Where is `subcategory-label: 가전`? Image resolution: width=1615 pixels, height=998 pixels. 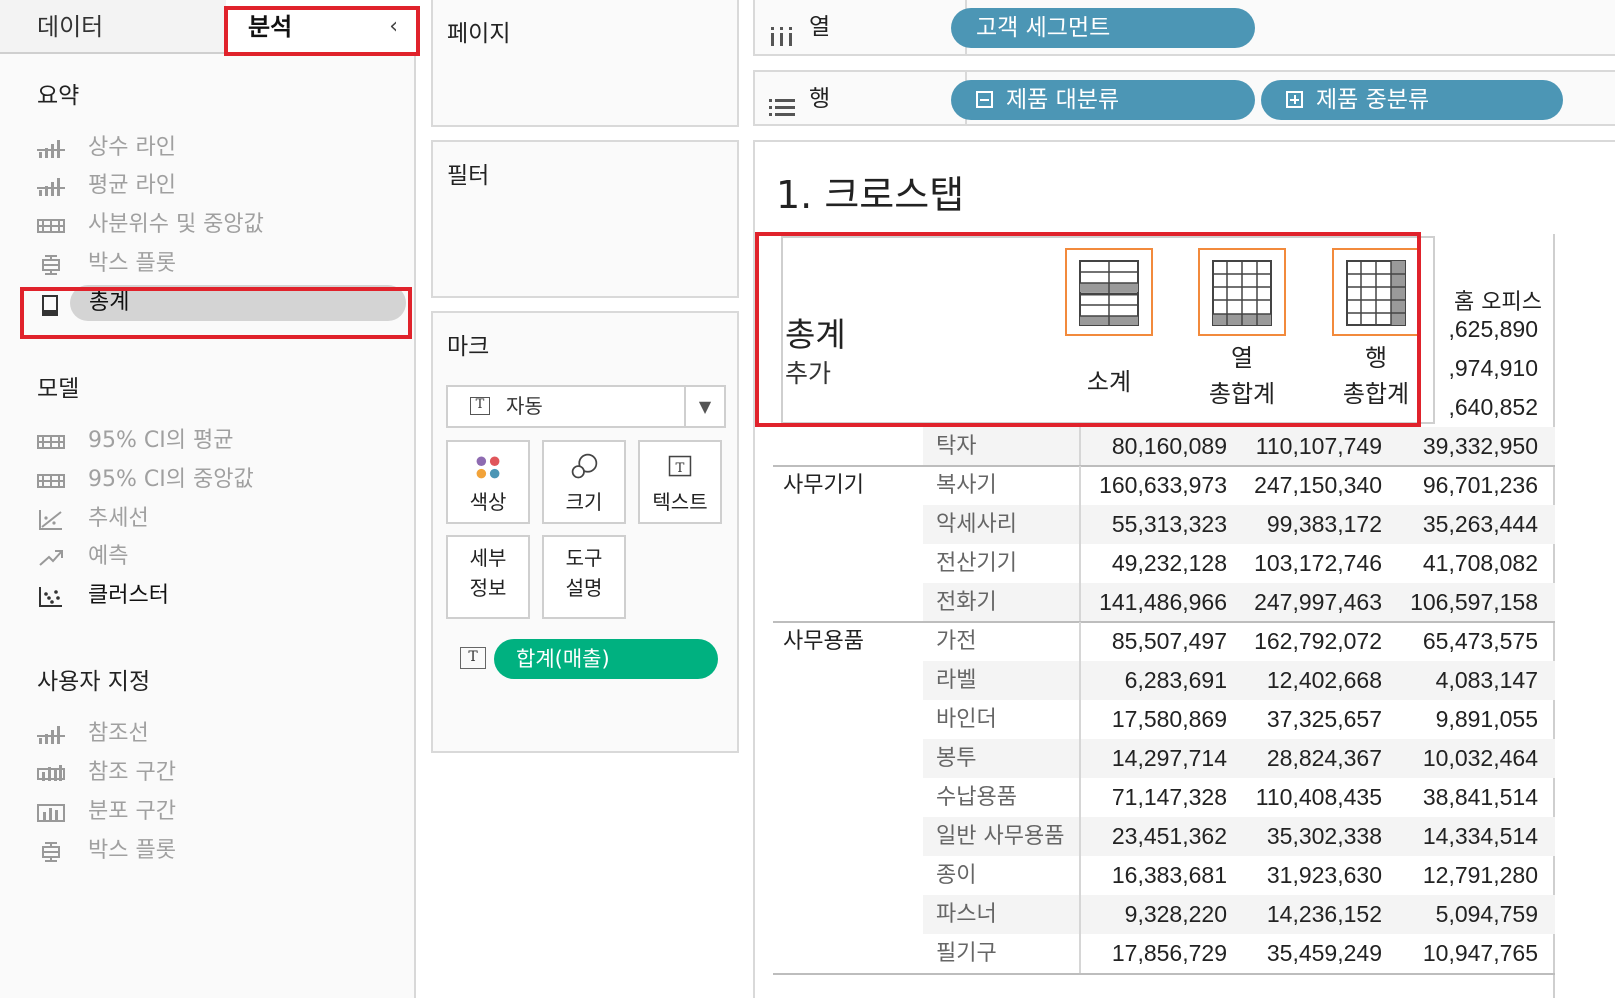
subcategory-label: 가전 is located at coordinates (956, 641).